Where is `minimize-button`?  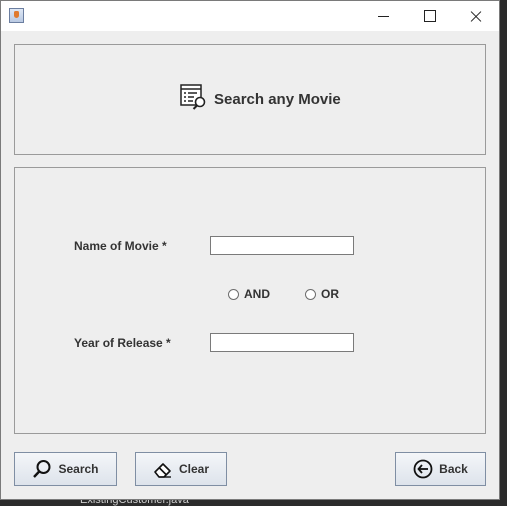 minimize-button is located at coordinates (384, 16).